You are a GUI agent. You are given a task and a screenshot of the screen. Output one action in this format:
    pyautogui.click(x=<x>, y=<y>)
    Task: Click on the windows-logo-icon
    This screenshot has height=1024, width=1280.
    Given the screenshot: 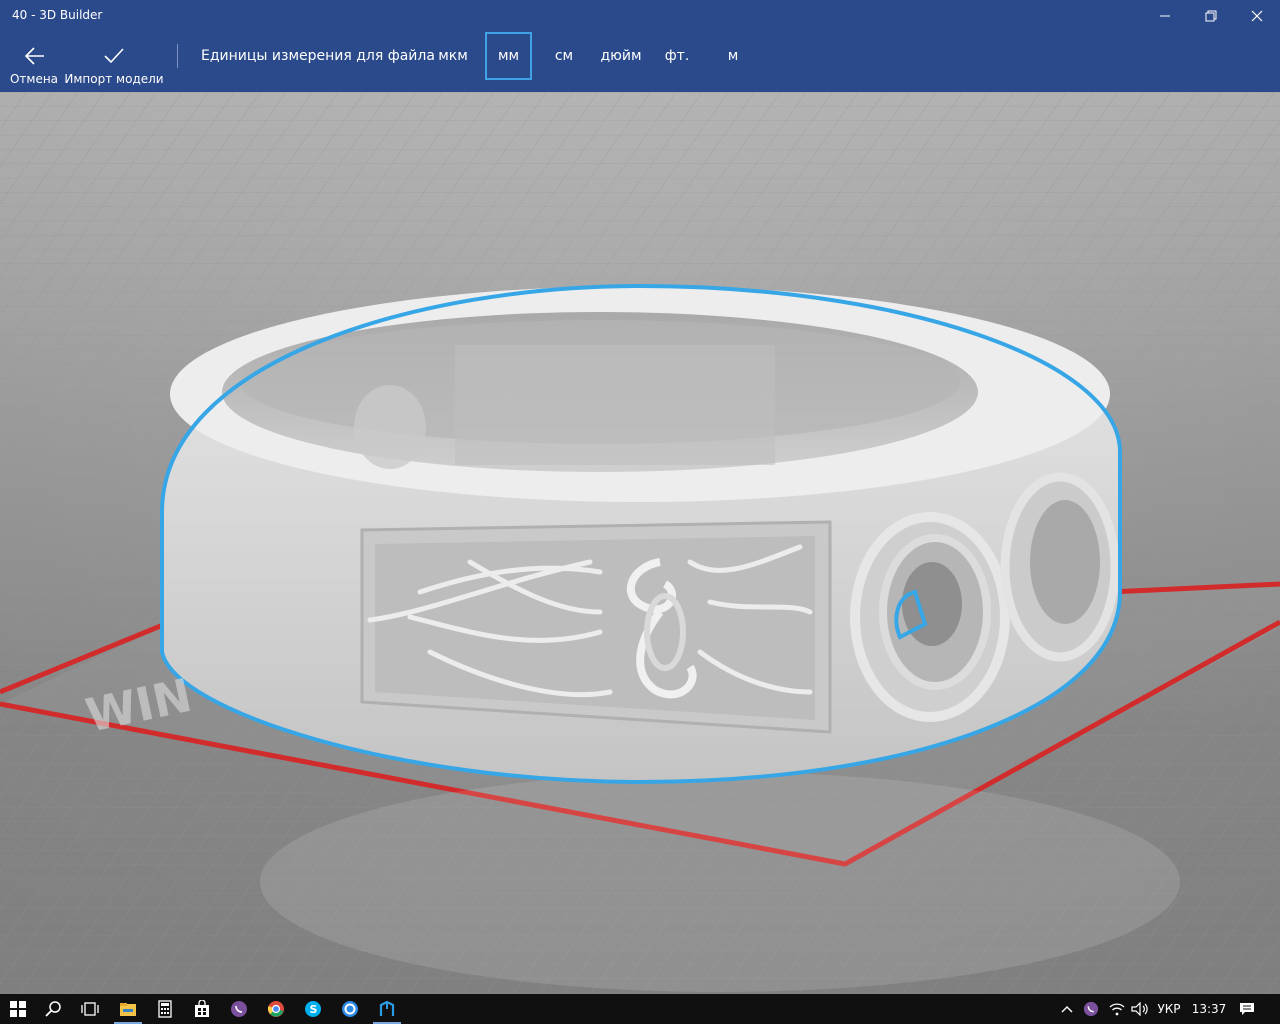 What is the action you would take?
    pyautogui.click(x=18, y=1009)
    